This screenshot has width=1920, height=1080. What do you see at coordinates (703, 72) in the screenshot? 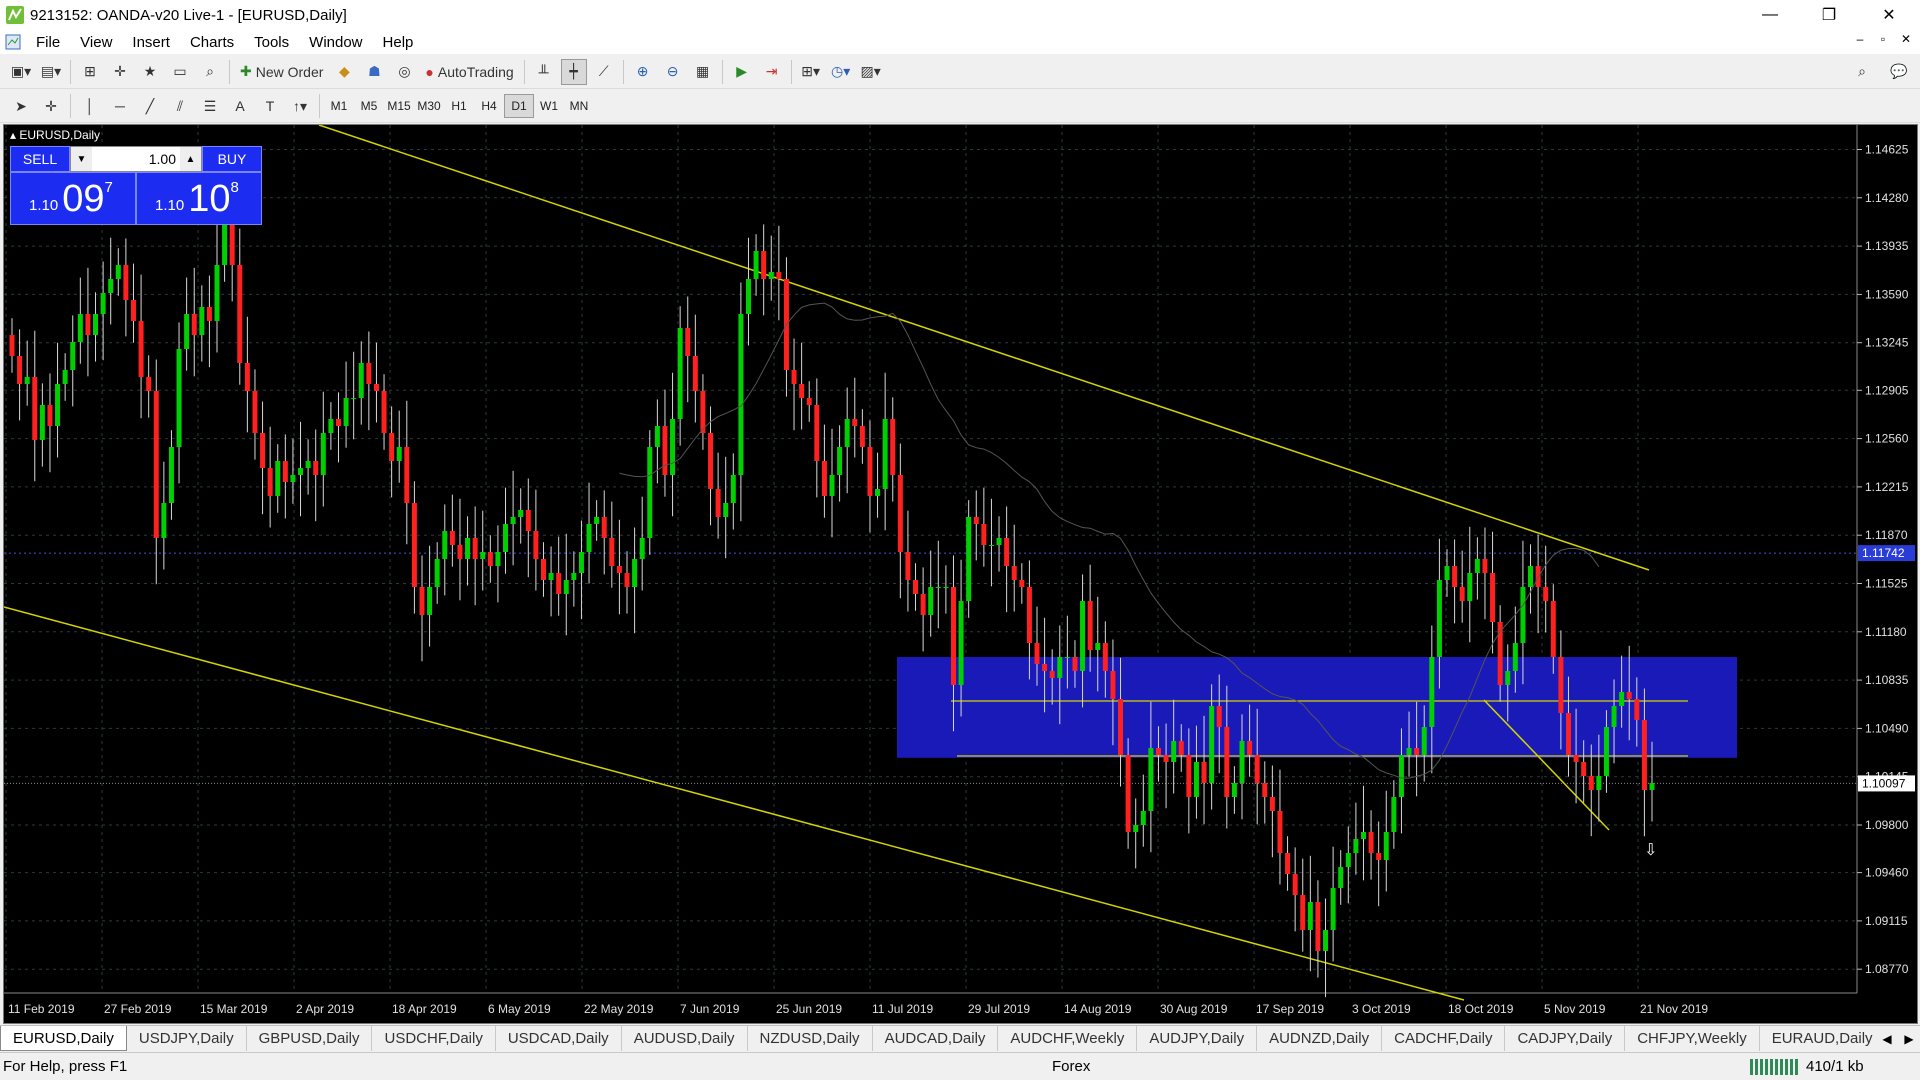
I see `tile-windows-icon: ▦` at bounding box center [703, 72].